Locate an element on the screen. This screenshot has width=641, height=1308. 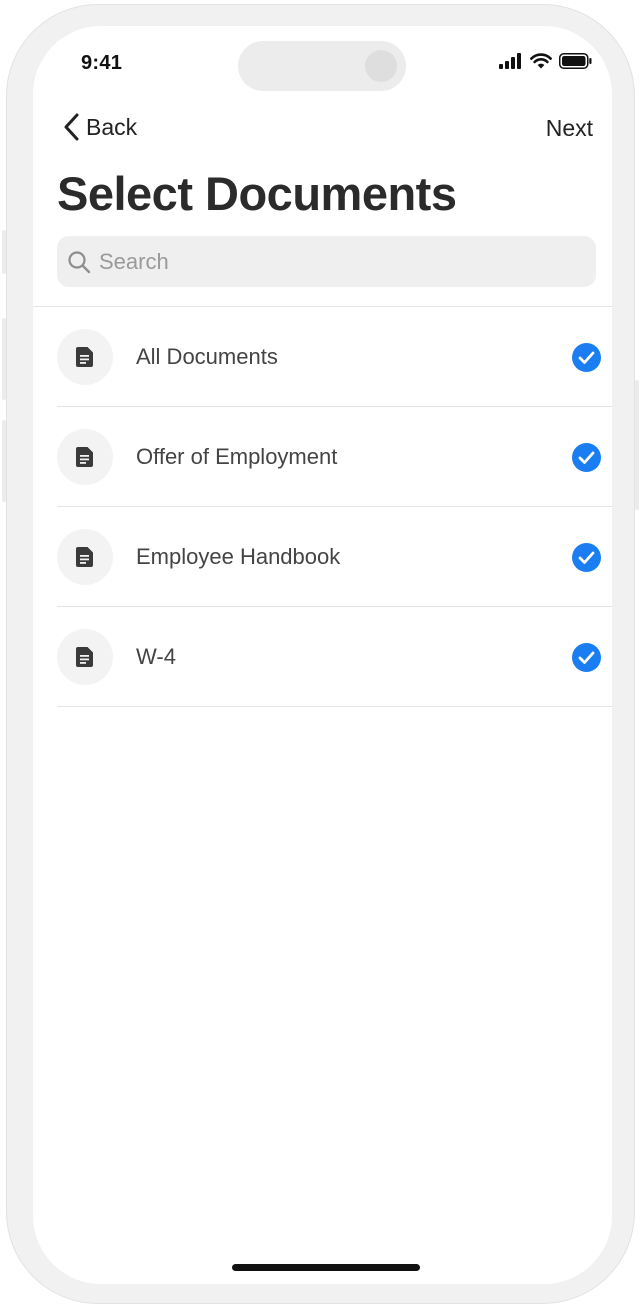
status-icons is located at coordinates (545, 61).